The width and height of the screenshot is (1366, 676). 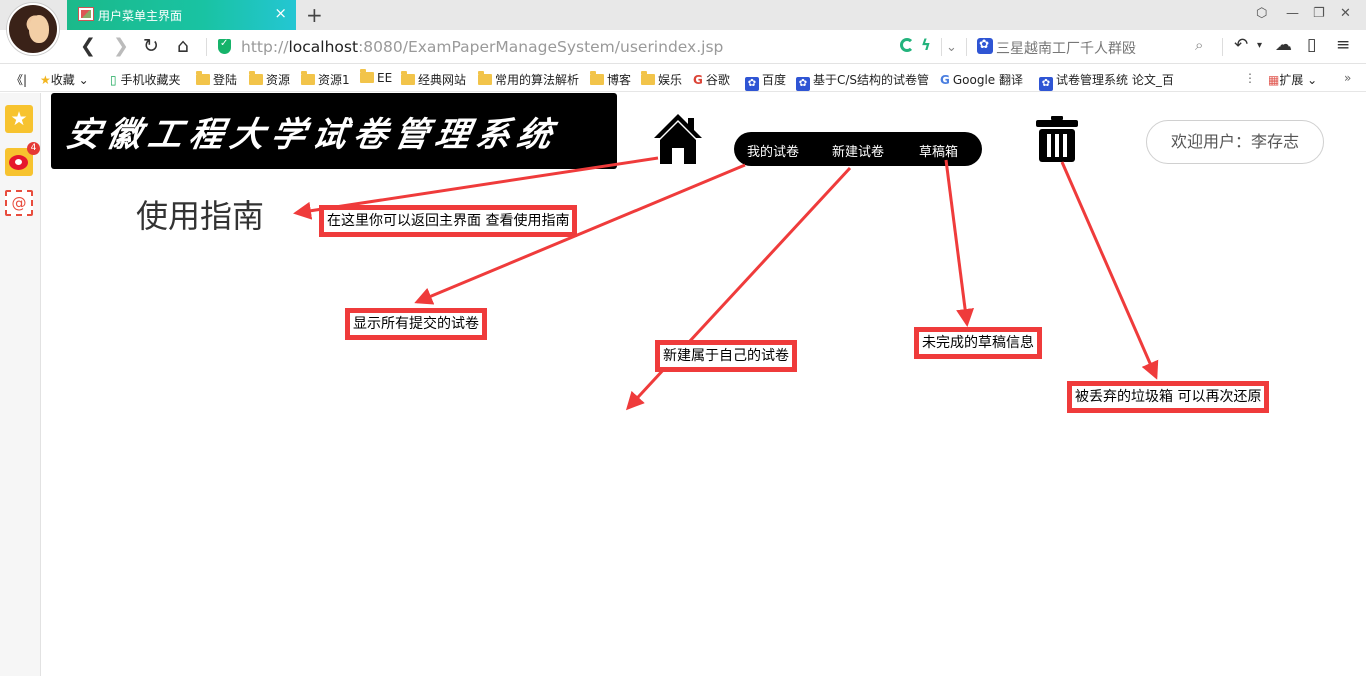 I want to click on translate-icon: G, so click(x=945, y=80).